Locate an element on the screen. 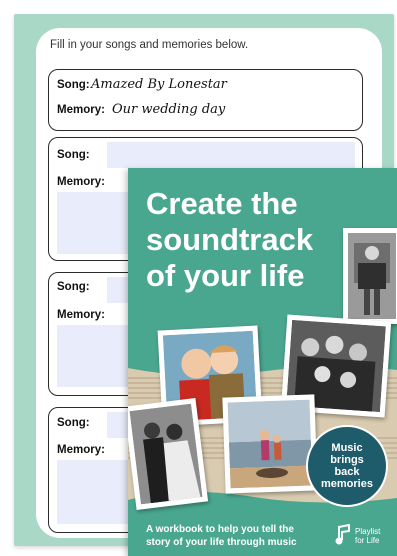  photo-children-beach is located at coordinates (270, 444).